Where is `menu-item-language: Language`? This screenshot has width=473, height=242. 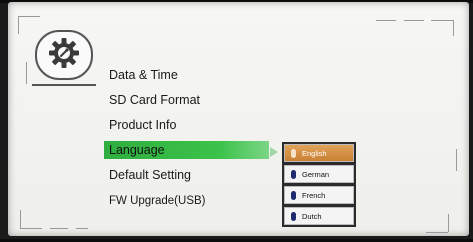 menu-item-language: Language is located at coordinates (186, 150).